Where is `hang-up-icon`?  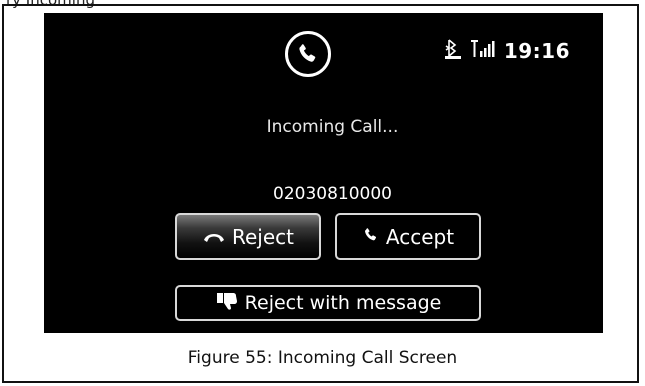 hang-up-icon is located at coordinates (214, 237).